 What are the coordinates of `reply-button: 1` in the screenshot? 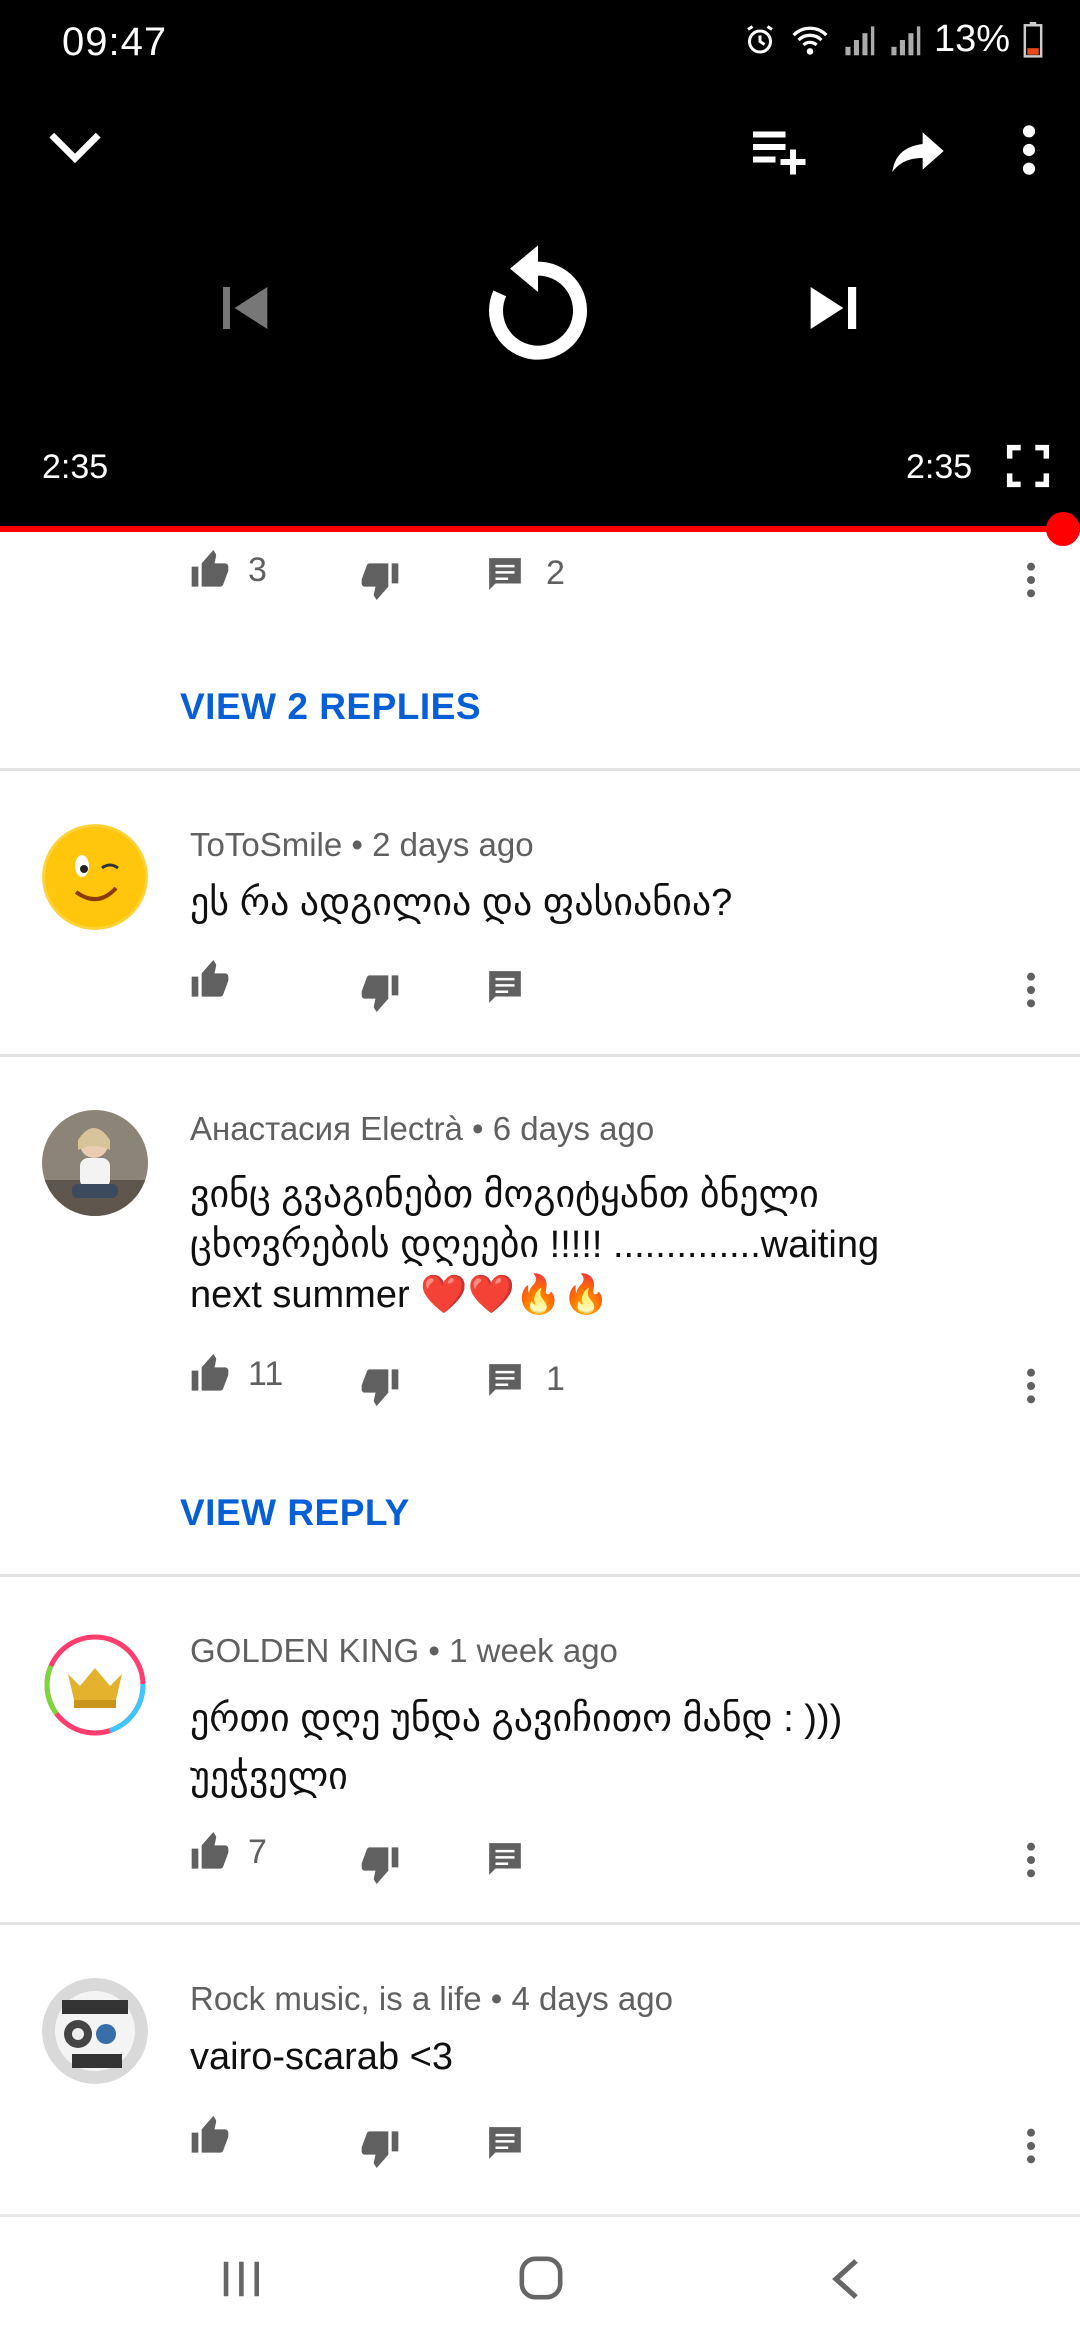 It's located at (525, 1379).